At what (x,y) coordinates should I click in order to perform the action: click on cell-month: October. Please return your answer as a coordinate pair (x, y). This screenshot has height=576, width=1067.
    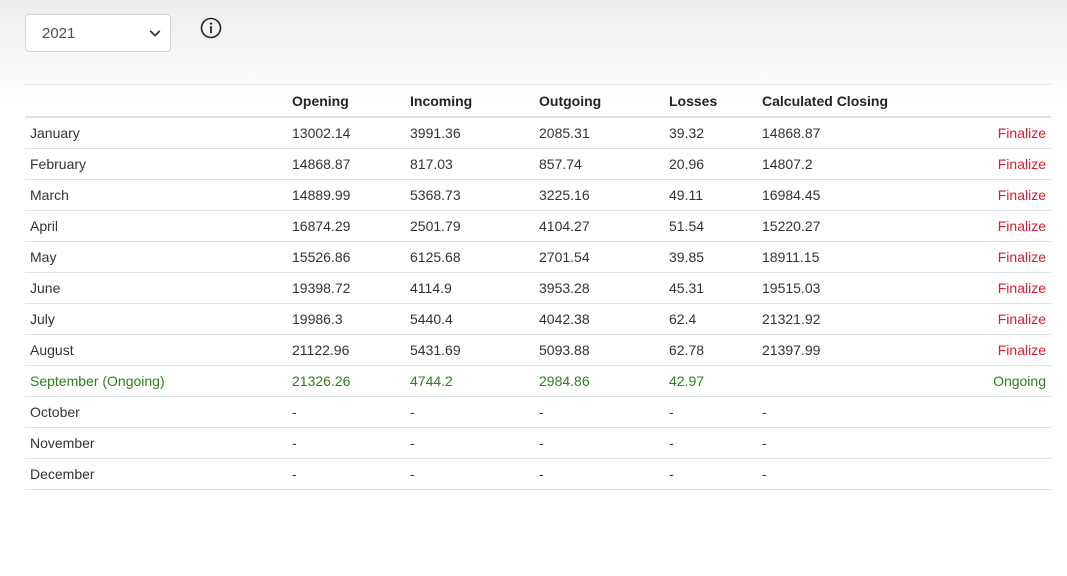
    Looking at the image, I should click on (156, 412).